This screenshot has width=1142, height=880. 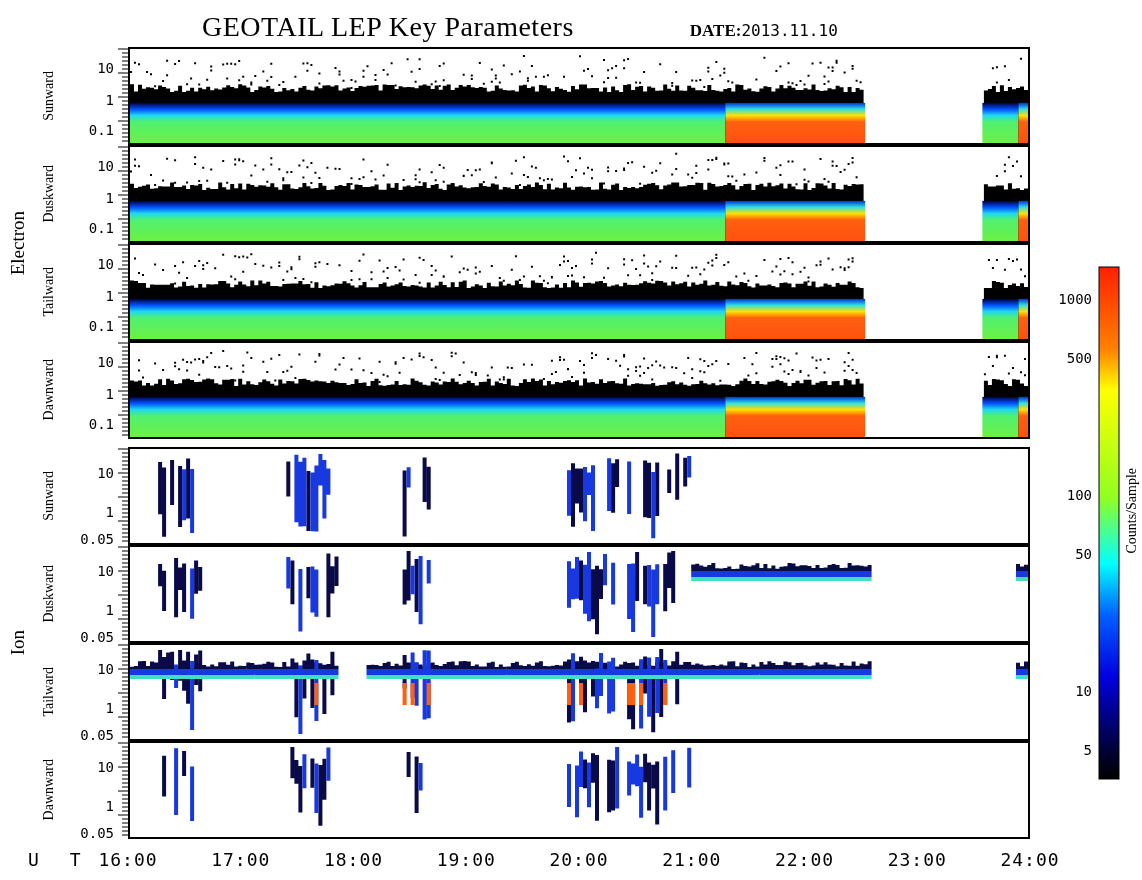 I want to click on colorbar-tick-label: 1000, so click(x=1075, y=299).